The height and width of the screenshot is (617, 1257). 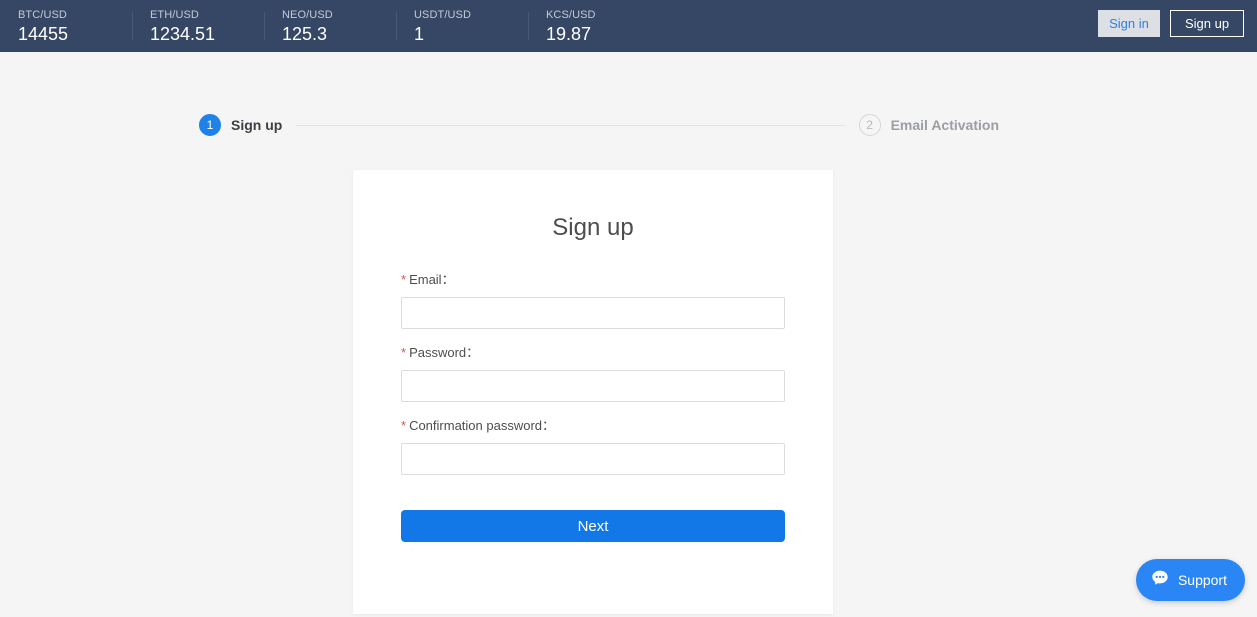 I want to click on password-label-text: Password：, so click(x=444, y=352).